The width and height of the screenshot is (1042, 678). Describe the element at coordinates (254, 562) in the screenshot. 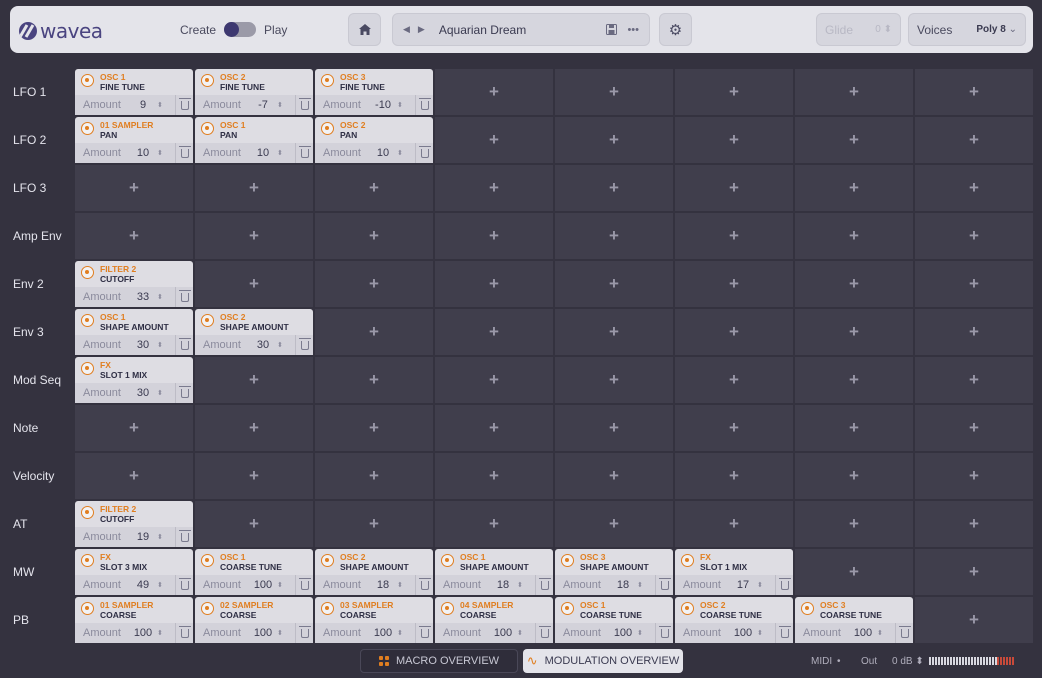

I see `slot-header: OSC 1 COARSE TUNE` at that location.